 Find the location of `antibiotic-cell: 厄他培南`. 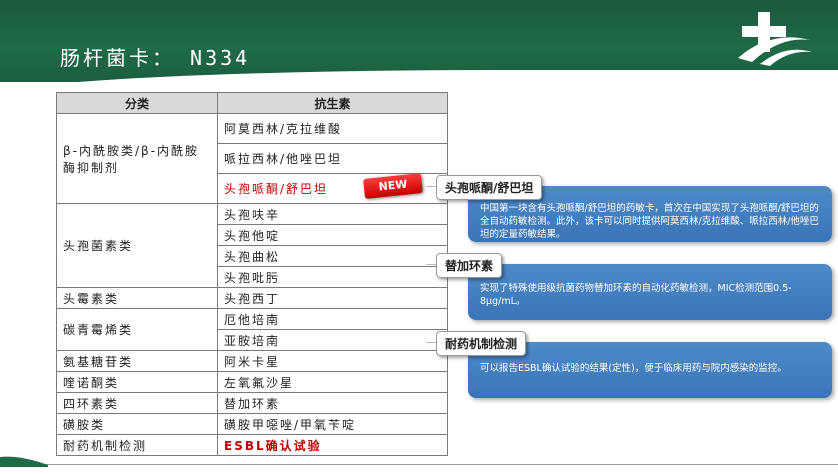

antibiotic-cell: 厄他培南 is located at coordinates (332, 319).